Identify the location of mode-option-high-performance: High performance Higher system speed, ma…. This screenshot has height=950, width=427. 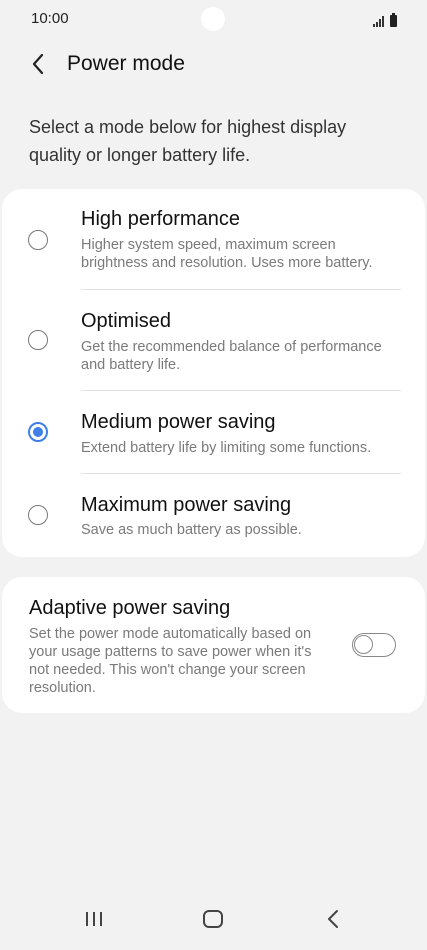
(213, 239).